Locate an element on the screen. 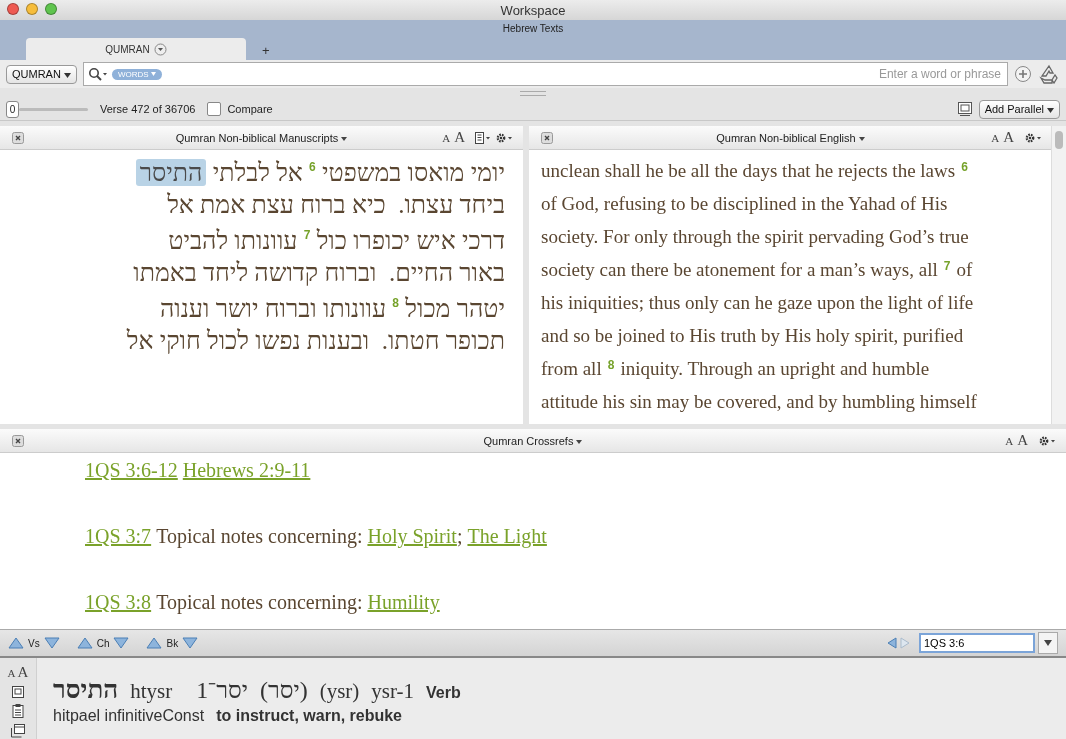  lemma-id: ysr-1 is located at coordinates (393, 691).